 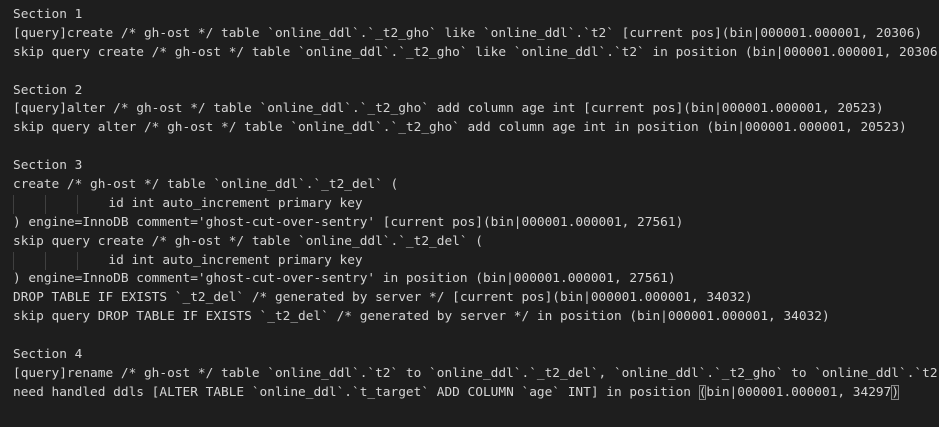 What do you see at coordinates (48, 90) in the screenshot?
I see `code-line: Section 2` at bounding box center [48, 90].